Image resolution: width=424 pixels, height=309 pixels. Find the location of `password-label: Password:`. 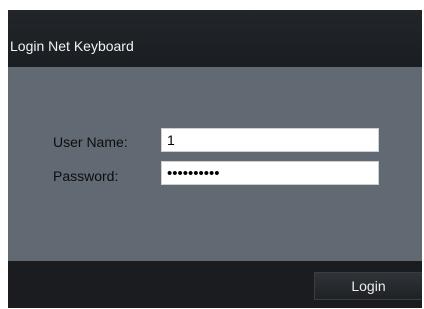

password-label: Password: is located at coordinates (86, 176).